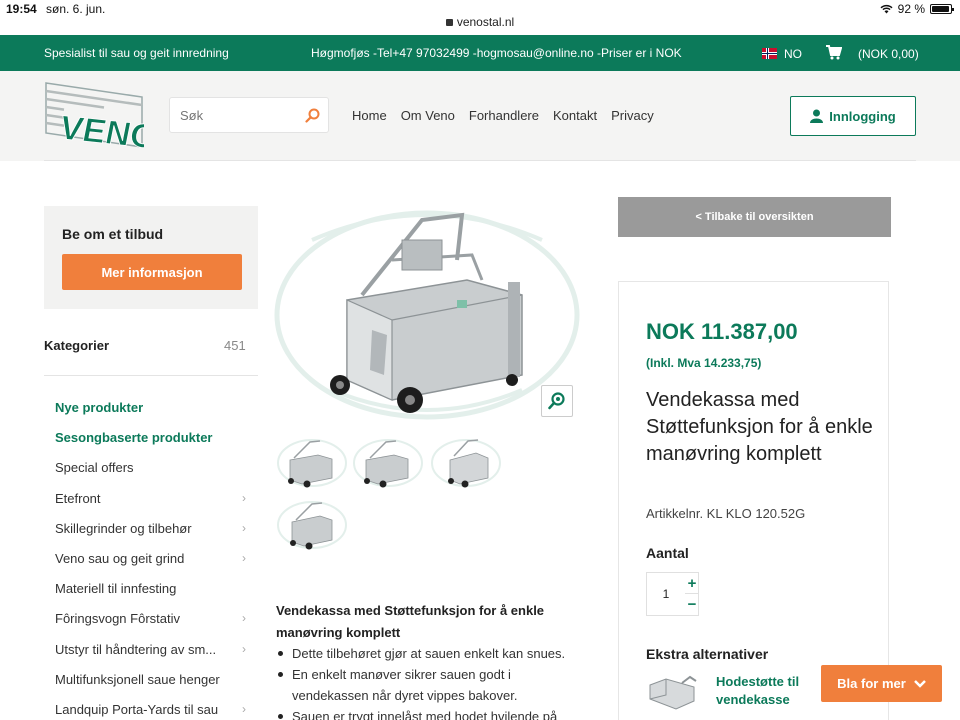 Image resolution: width=960 pixels, height=720 pixels. What do you see at coordinates (667, 553) in the screenshot?
I see `quantity-label: Aantal` at bounding box center [667, 553].